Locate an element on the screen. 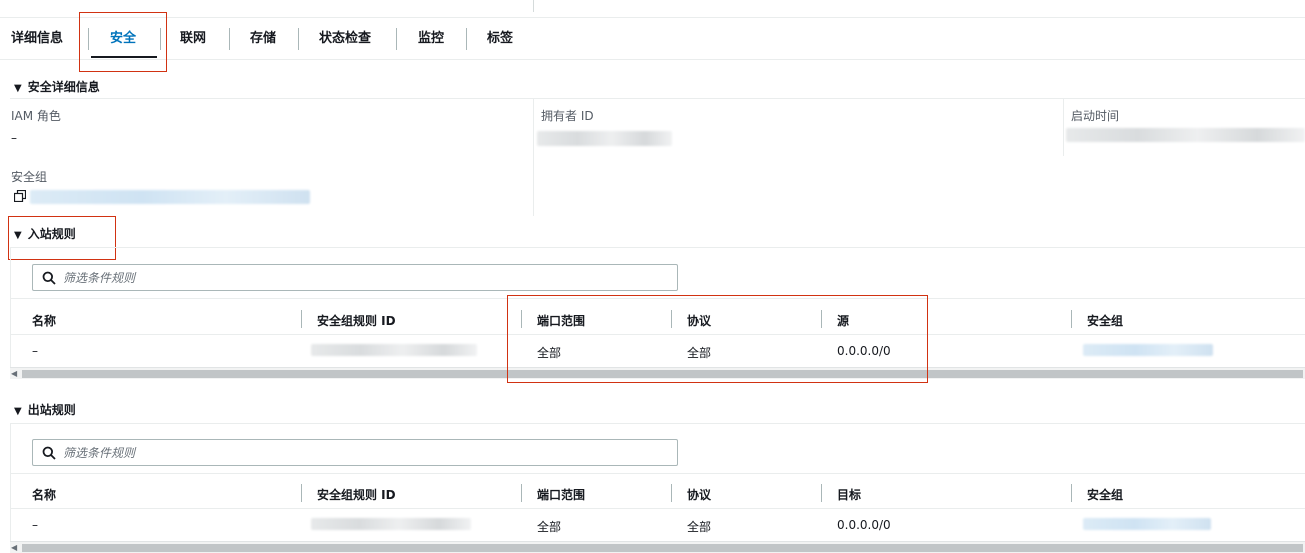 The image size is (1305, 553). inbound-col-source: 源 is located at coordinates (843, 320).